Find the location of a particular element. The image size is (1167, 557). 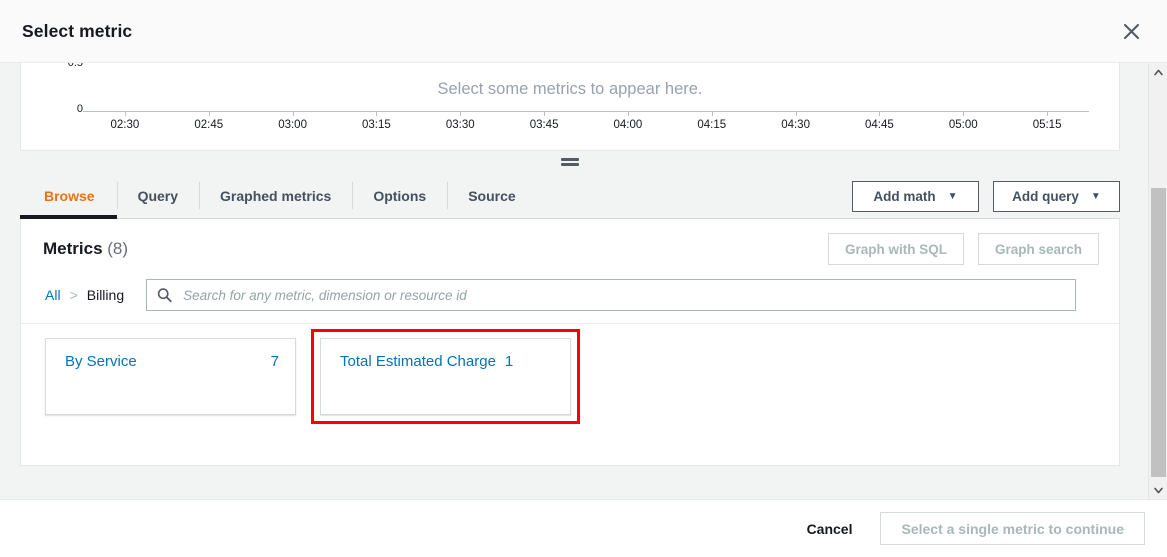

tab-list: Browse Query Graphed metrics Options Source is located at coordinates (278, 196).